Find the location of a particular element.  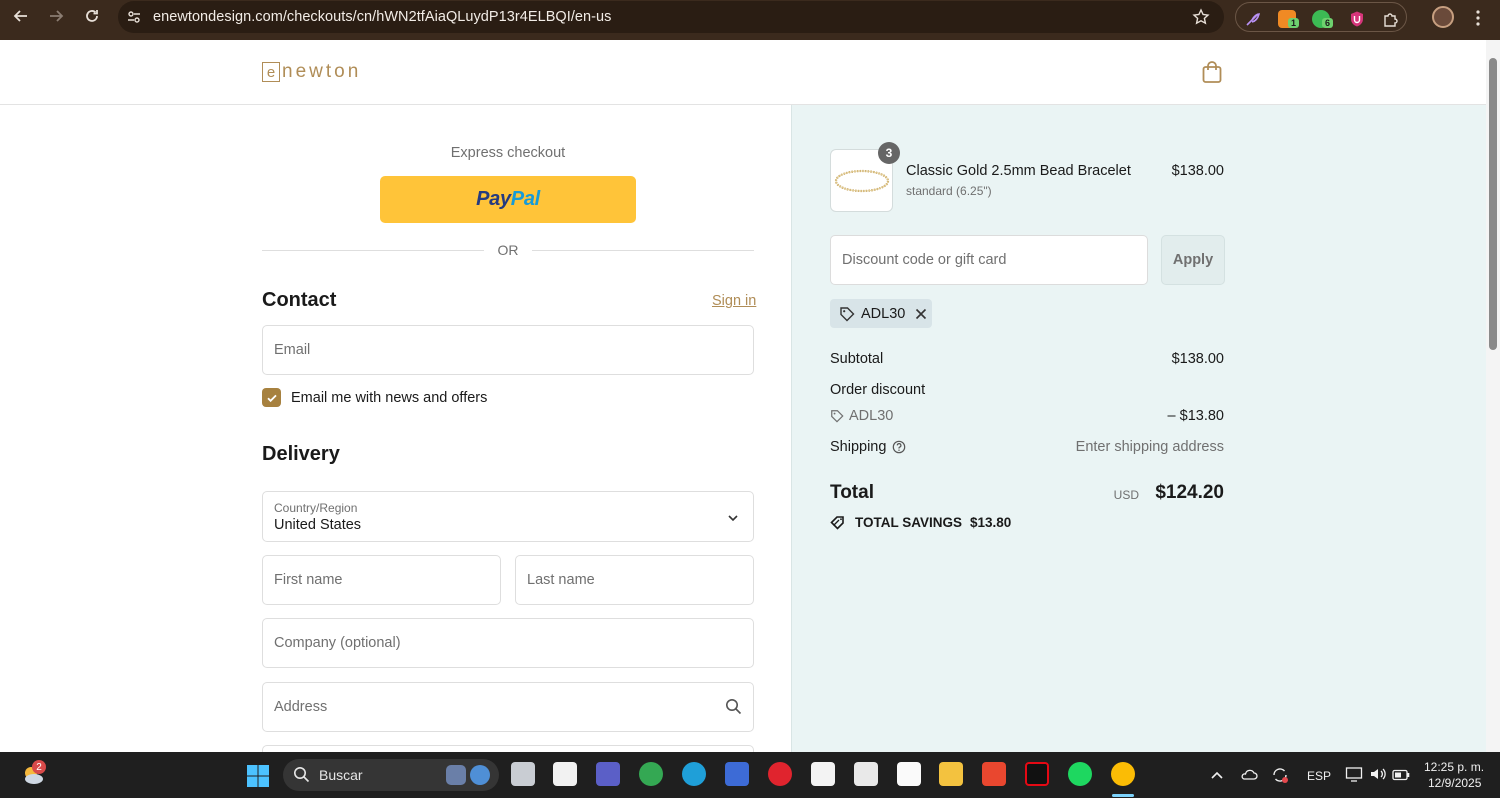

taskbar-search: Buscar is located at coordinates (391, 775).